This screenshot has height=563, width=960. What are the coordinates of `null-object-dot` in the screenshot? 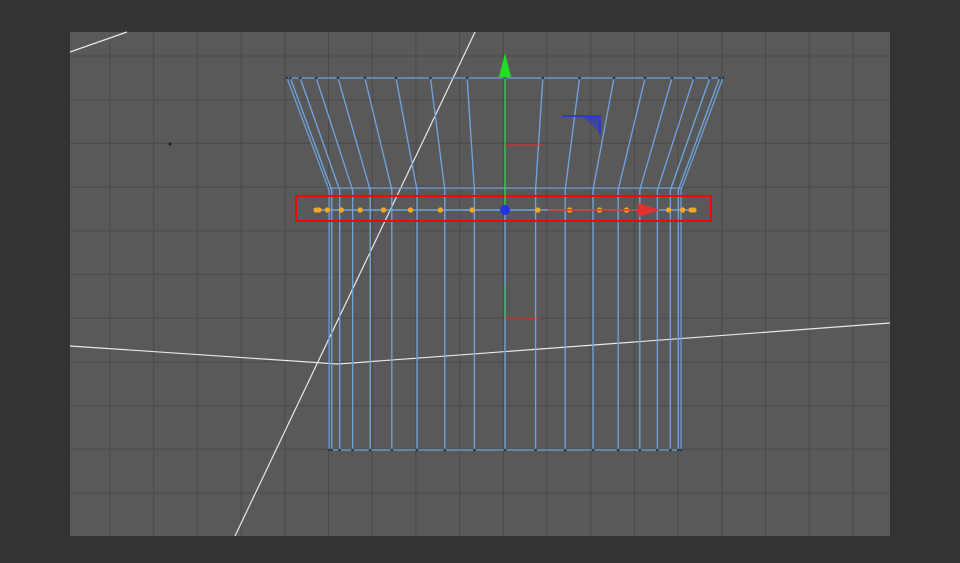 It's located at (170, 144).